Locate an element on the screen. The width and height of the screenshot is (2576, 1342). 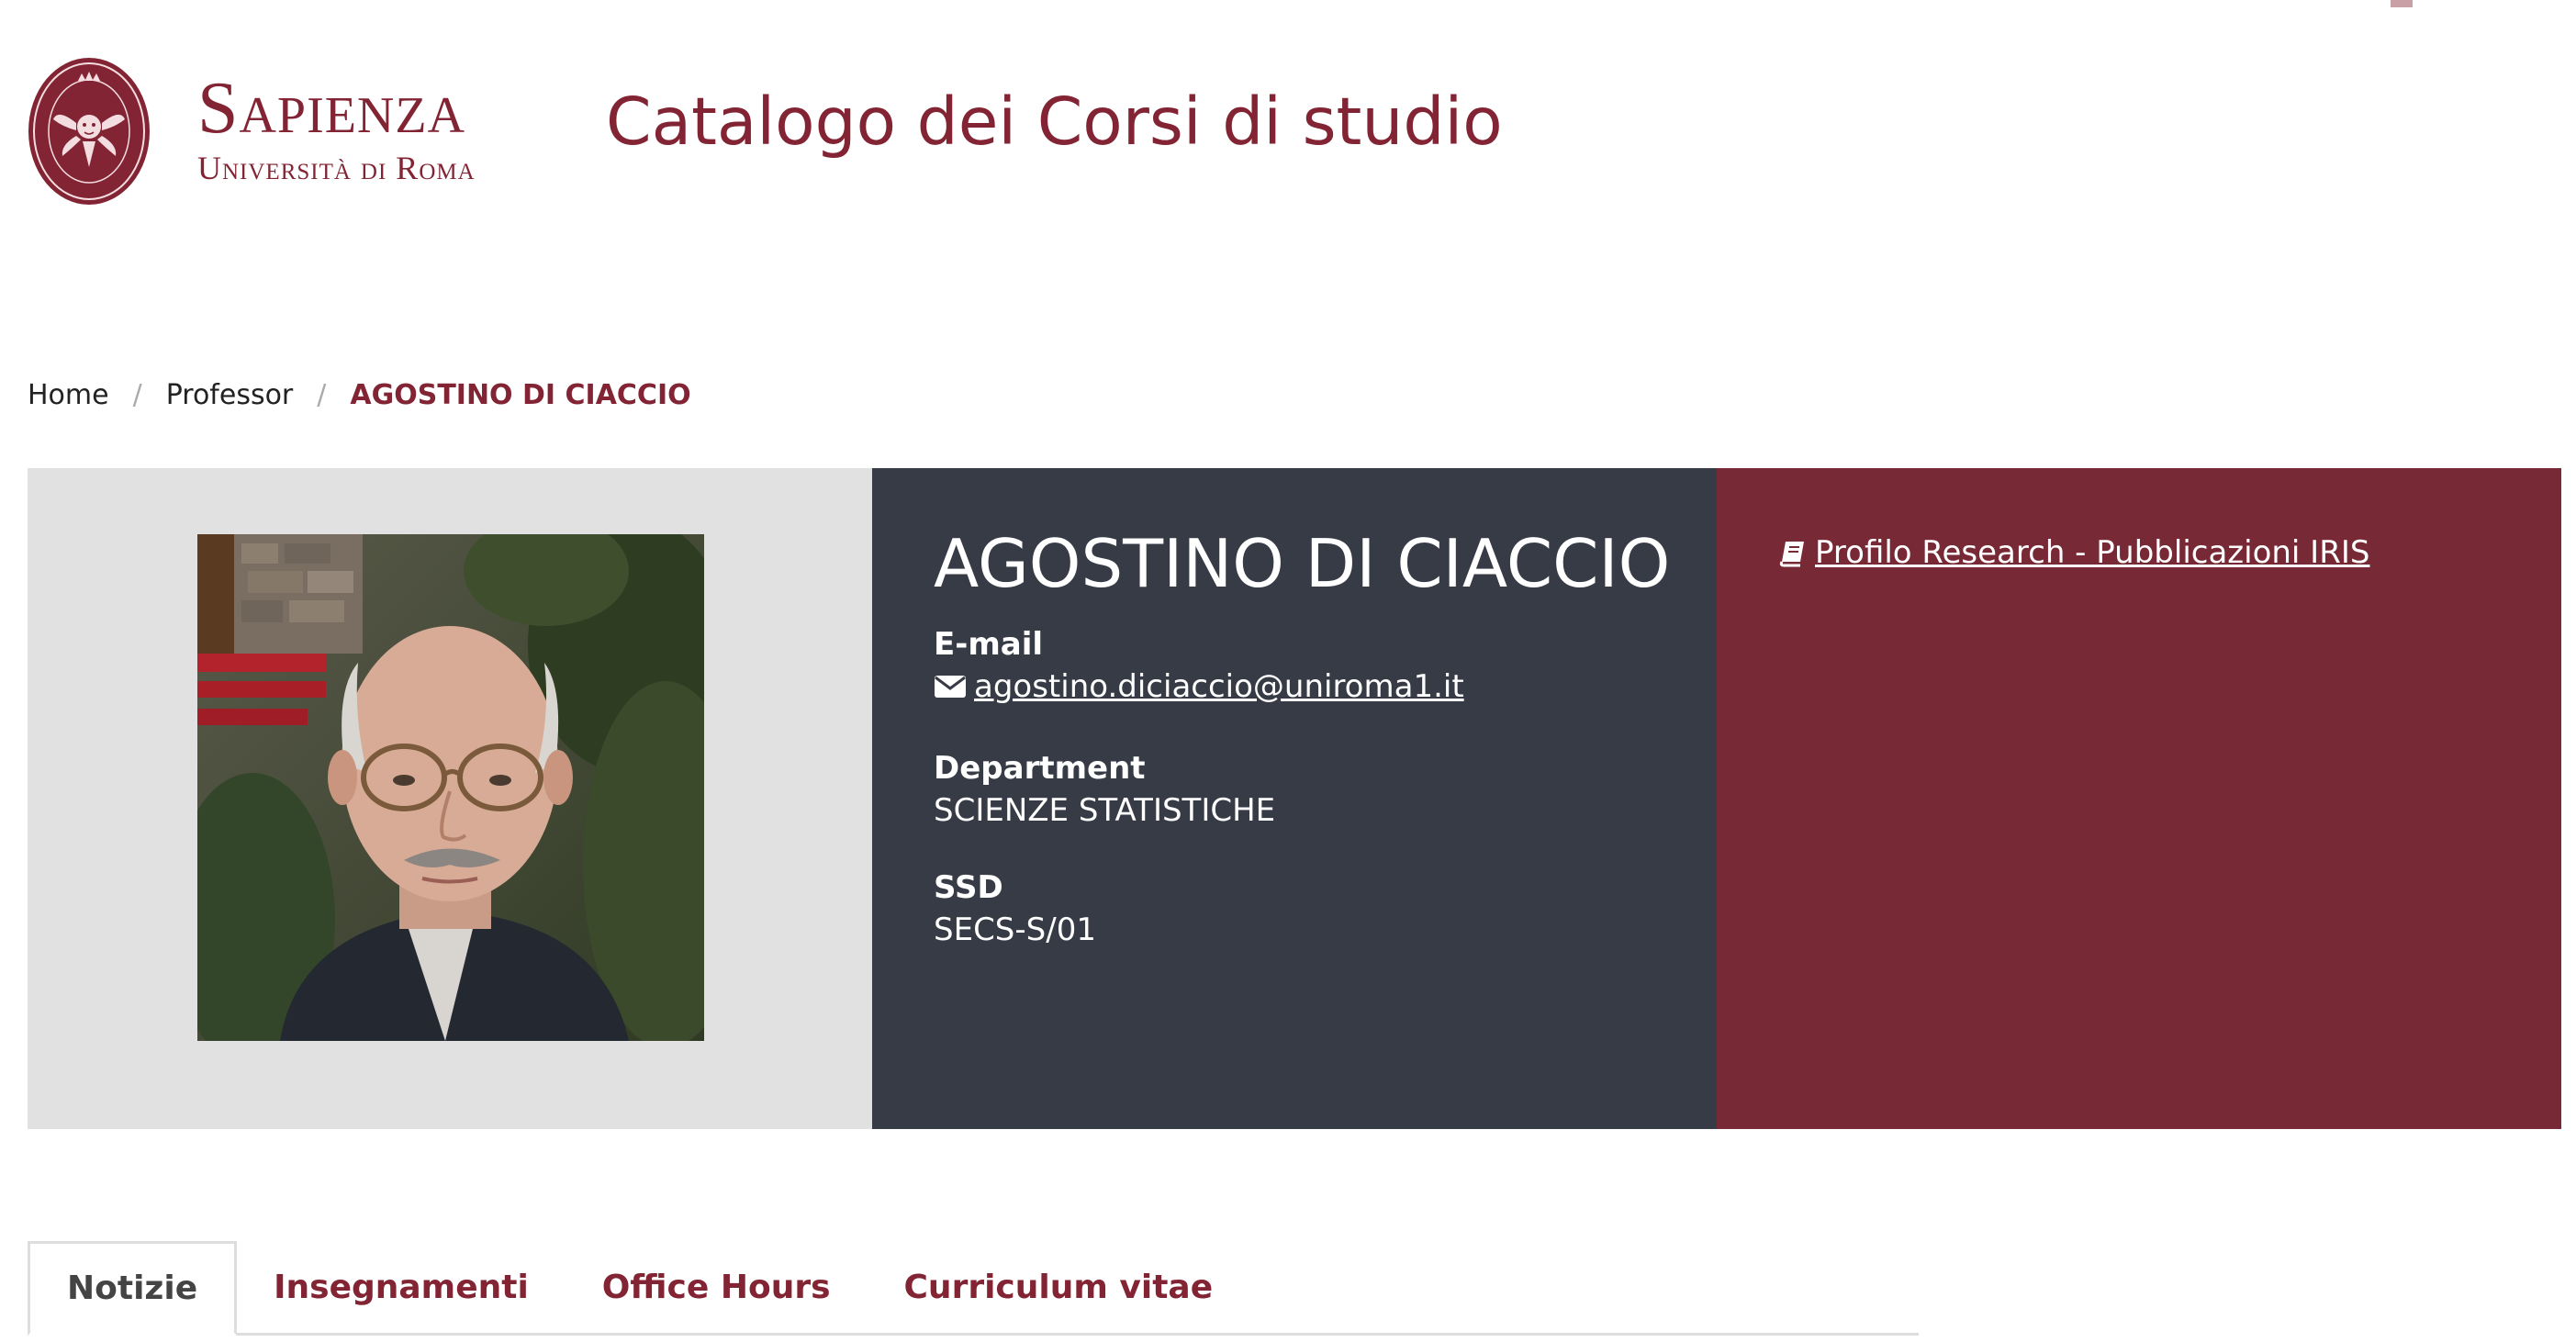
breadcrumb-professor: Professor is located at coordinates (230, 395).